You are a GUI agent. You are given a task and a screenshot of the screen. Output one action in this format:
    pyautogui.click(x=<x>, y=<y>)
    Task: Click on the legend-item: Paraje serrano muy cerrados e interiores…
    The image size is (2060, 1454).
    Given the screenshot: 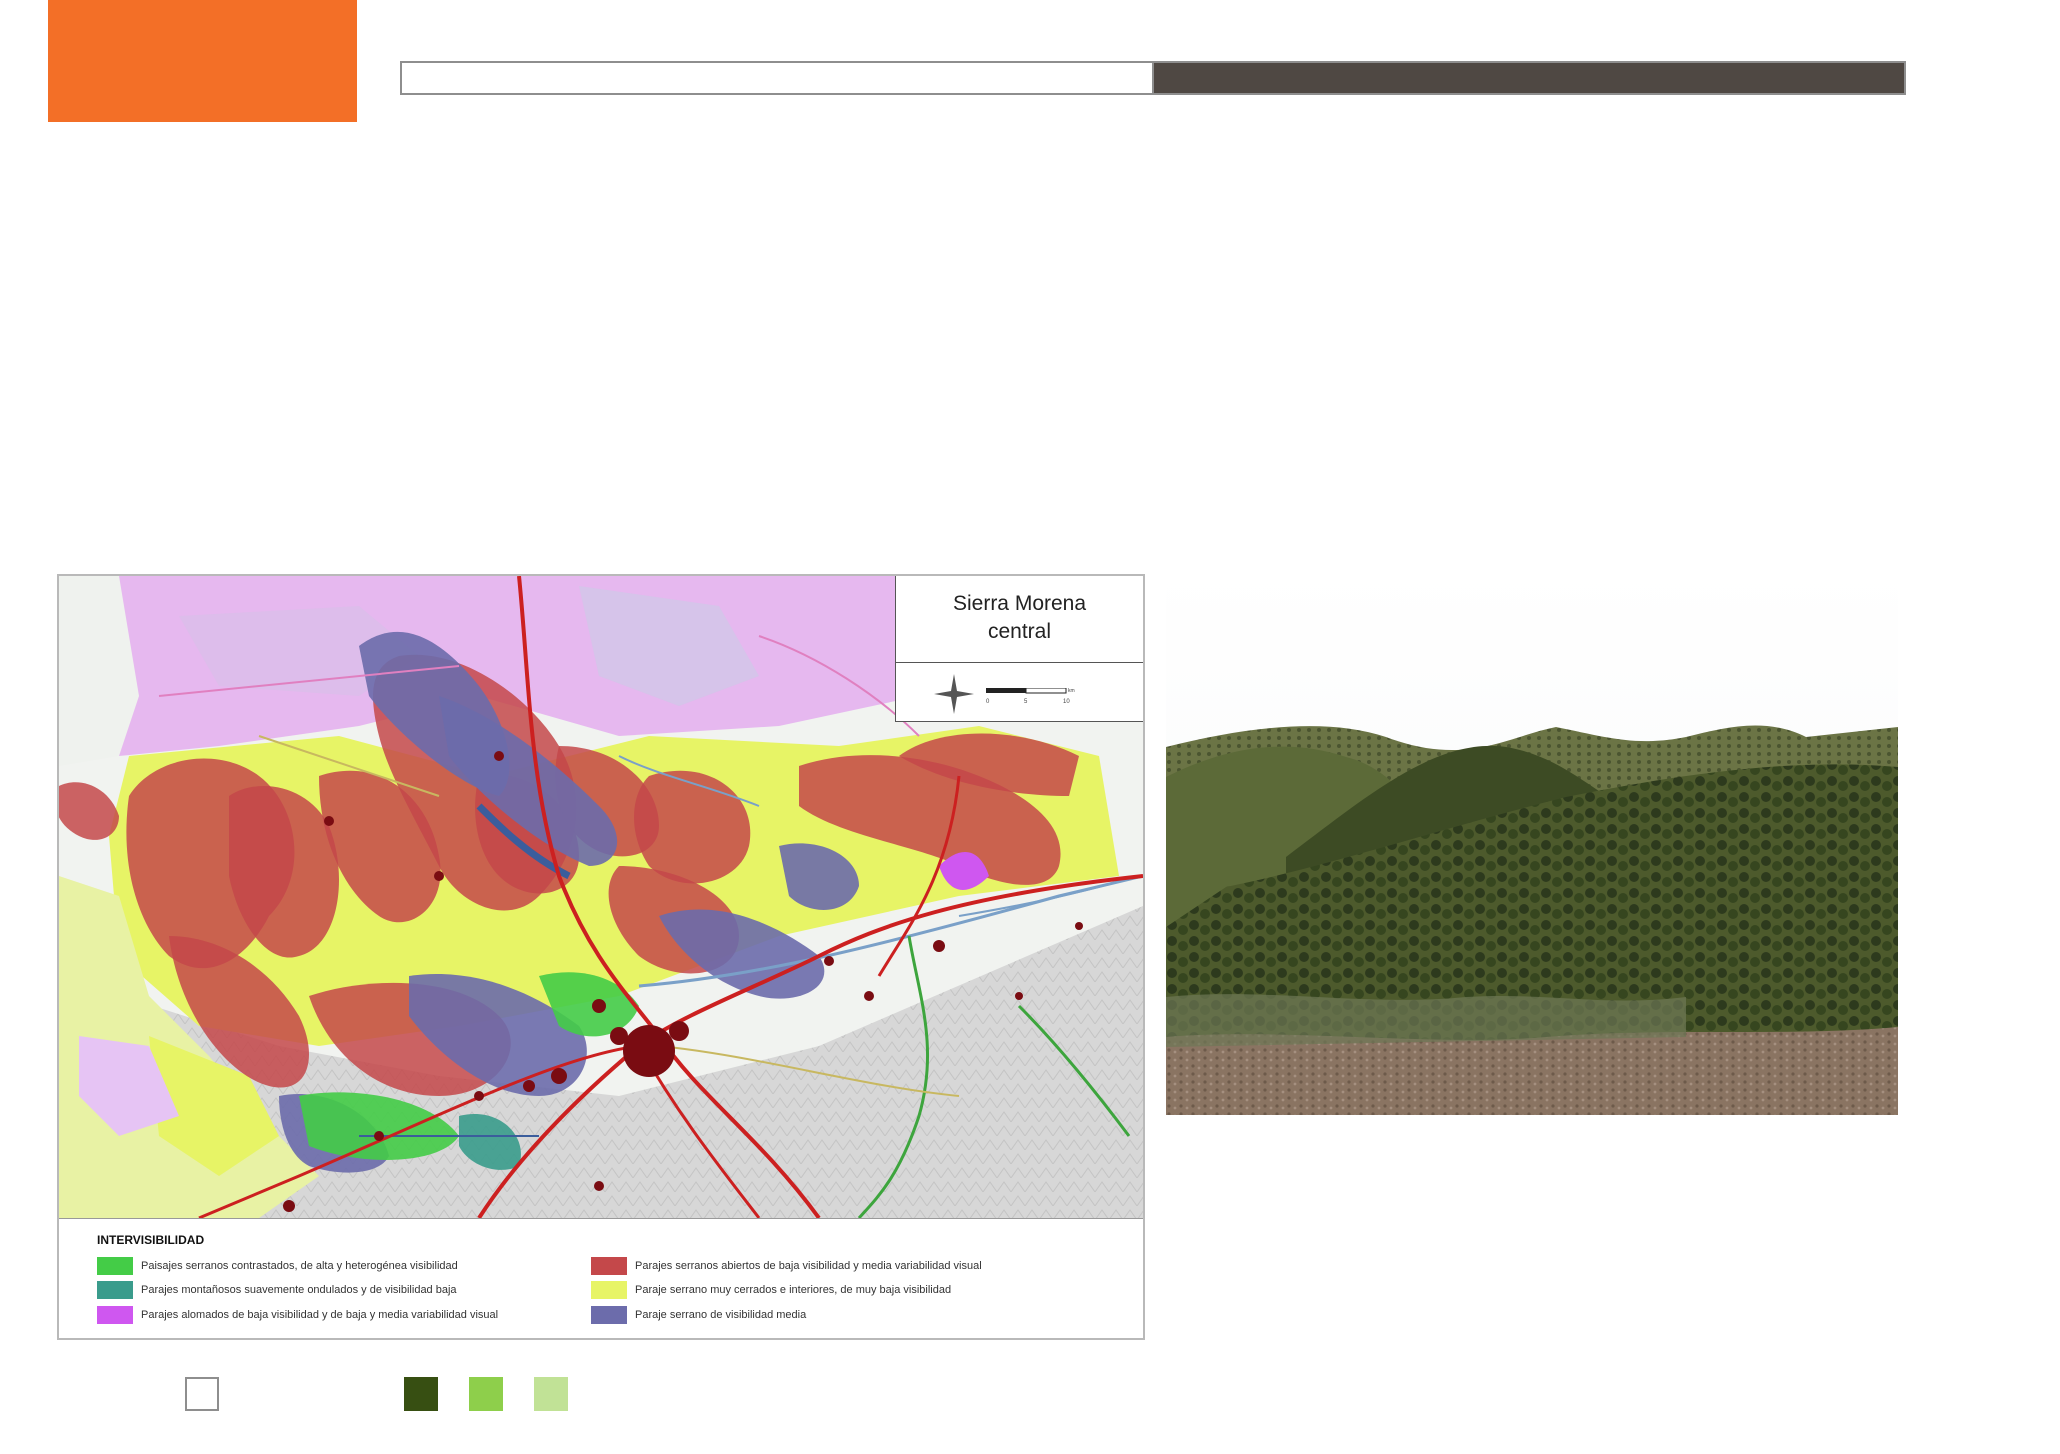 What is the action you would take?
    pyautogui.click(x=771, y=1290)
    